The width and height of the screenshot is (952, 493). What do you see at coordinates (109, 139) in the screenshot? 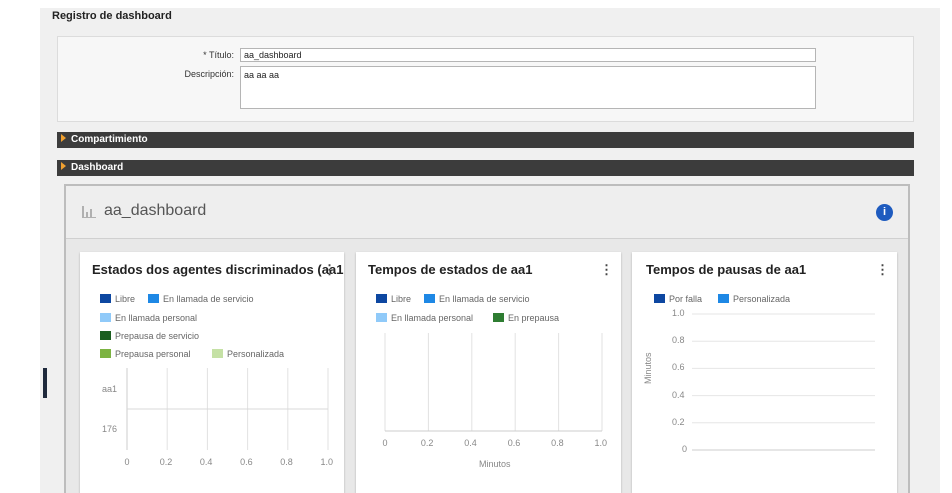
I see `compartimiento-label: Compartimiento` at bounding box center [109, 139].